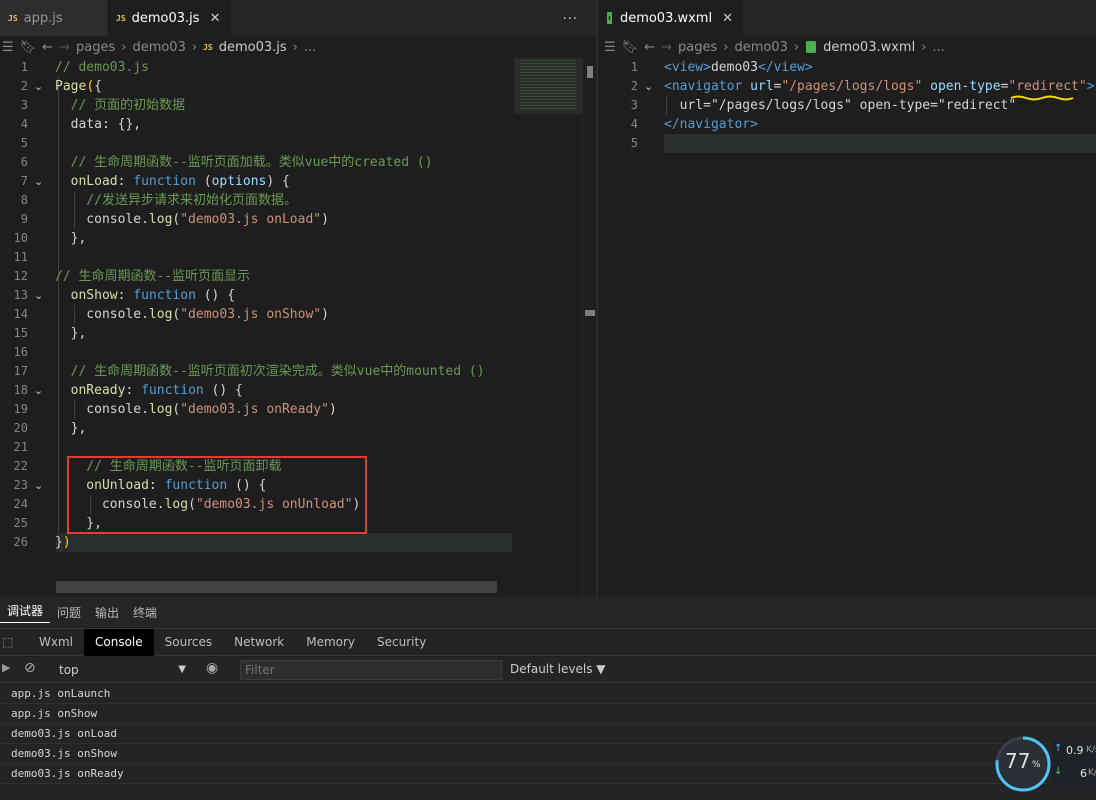 The image size is (1096, 800). What do you see at coordinates (25, 612) in the screenshot?
I see `tab-debugger: 调试器` at bounding box center [25, 612].